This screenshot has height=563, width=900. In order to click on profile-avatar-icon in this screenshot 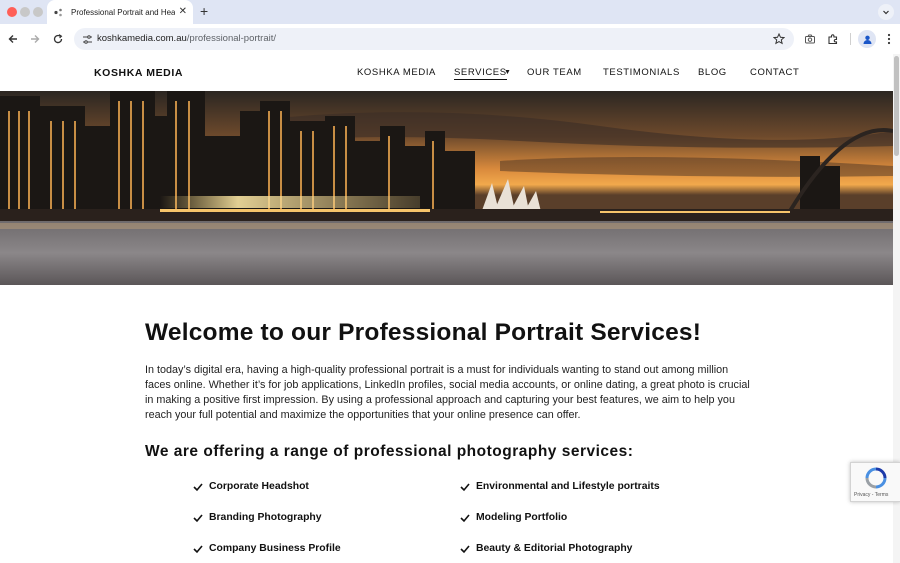, I will do `click(867, 39)`.